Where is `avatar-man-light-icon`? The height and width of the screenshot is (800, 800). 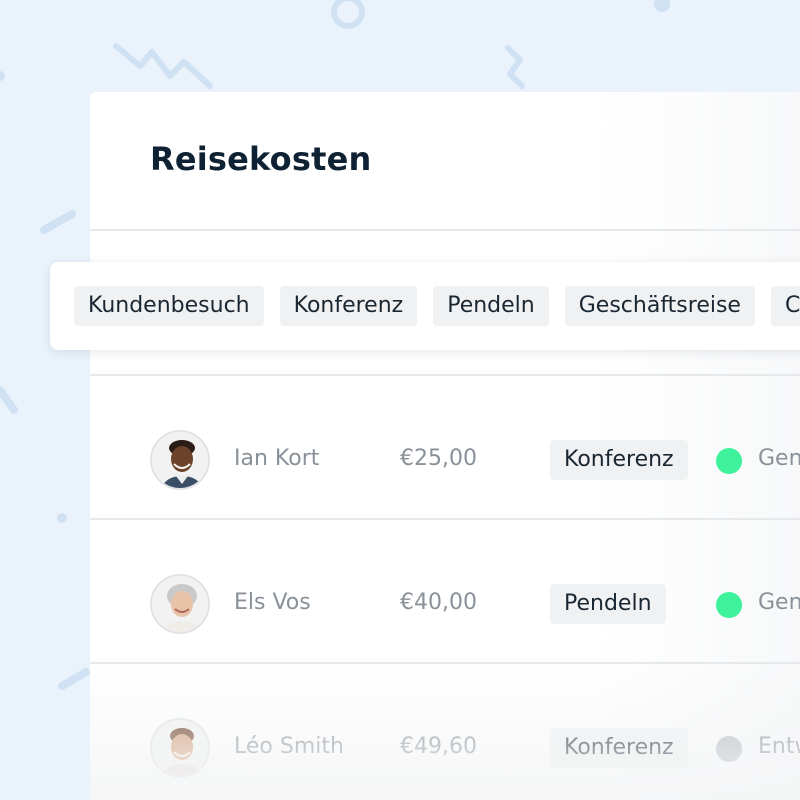
avatar-man-light-icon is located at coordinates (180, 748).